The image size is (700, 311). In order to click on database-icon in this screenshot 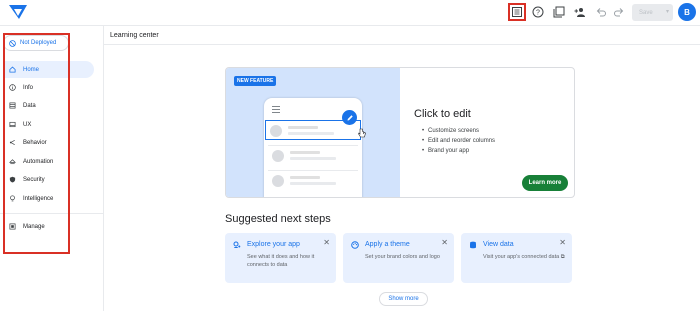, I will do `click(473, 245)`.